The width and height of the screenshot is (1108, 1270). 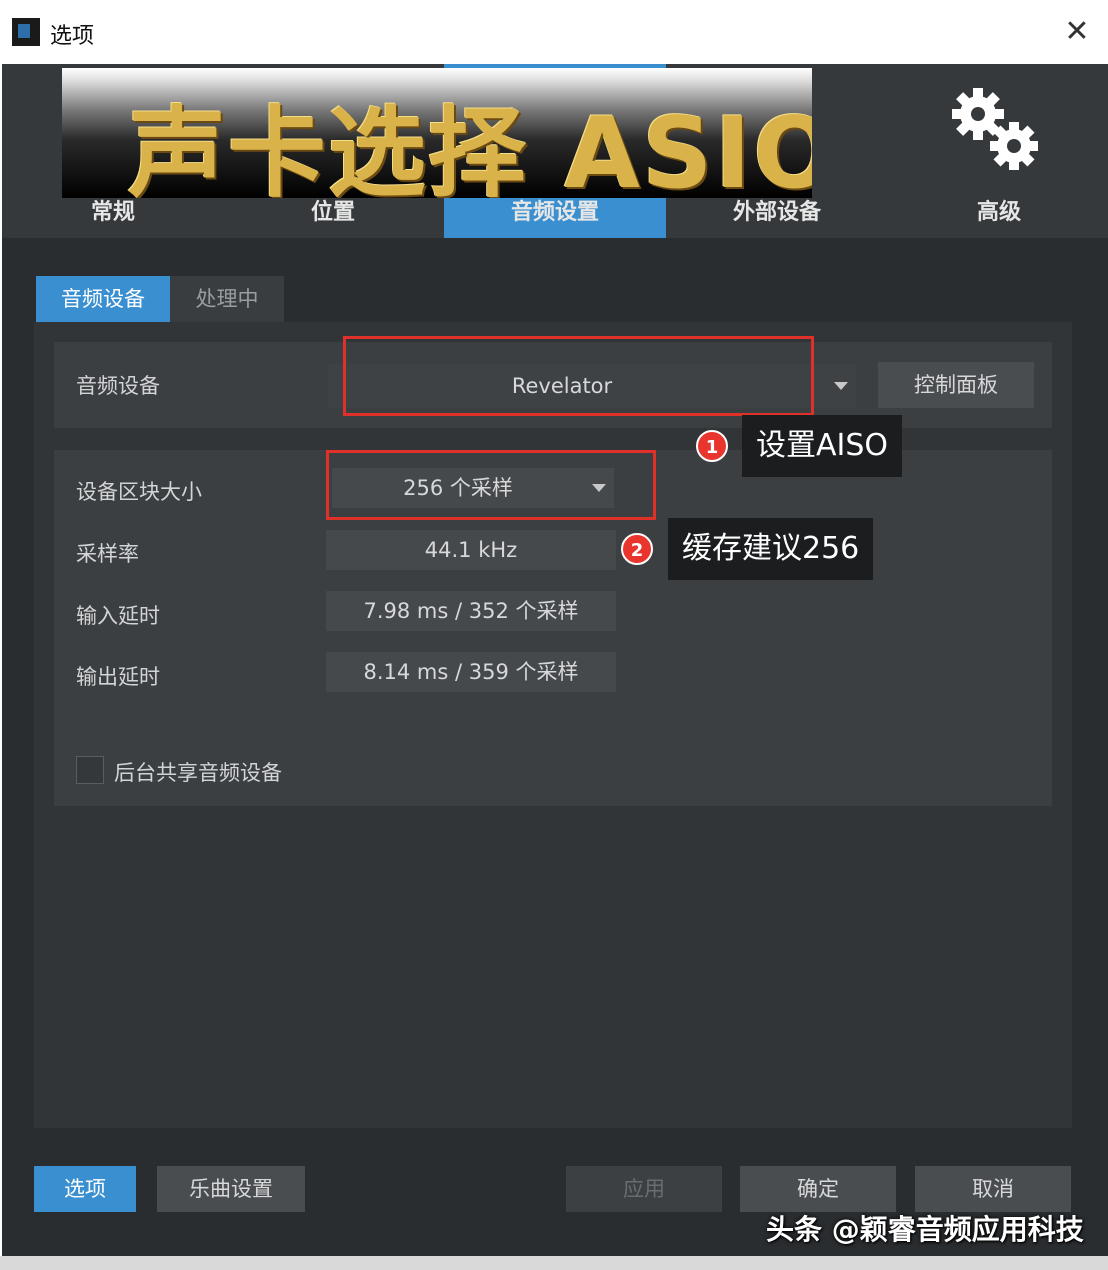 What do you see at coordinates (471, 550) in the screenshot?
I see `sample-rate-value: 44.1 kHz` at bounding box center [471, 550].